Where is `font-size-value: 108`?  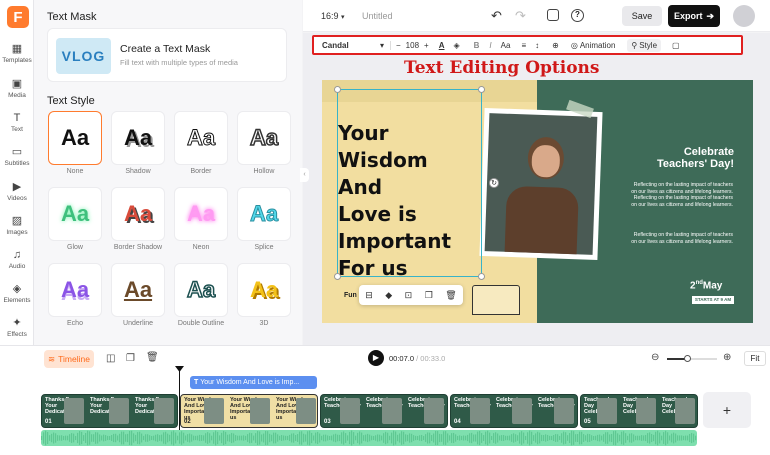
font-size-value: 108 is located at coordinates (412, 45).